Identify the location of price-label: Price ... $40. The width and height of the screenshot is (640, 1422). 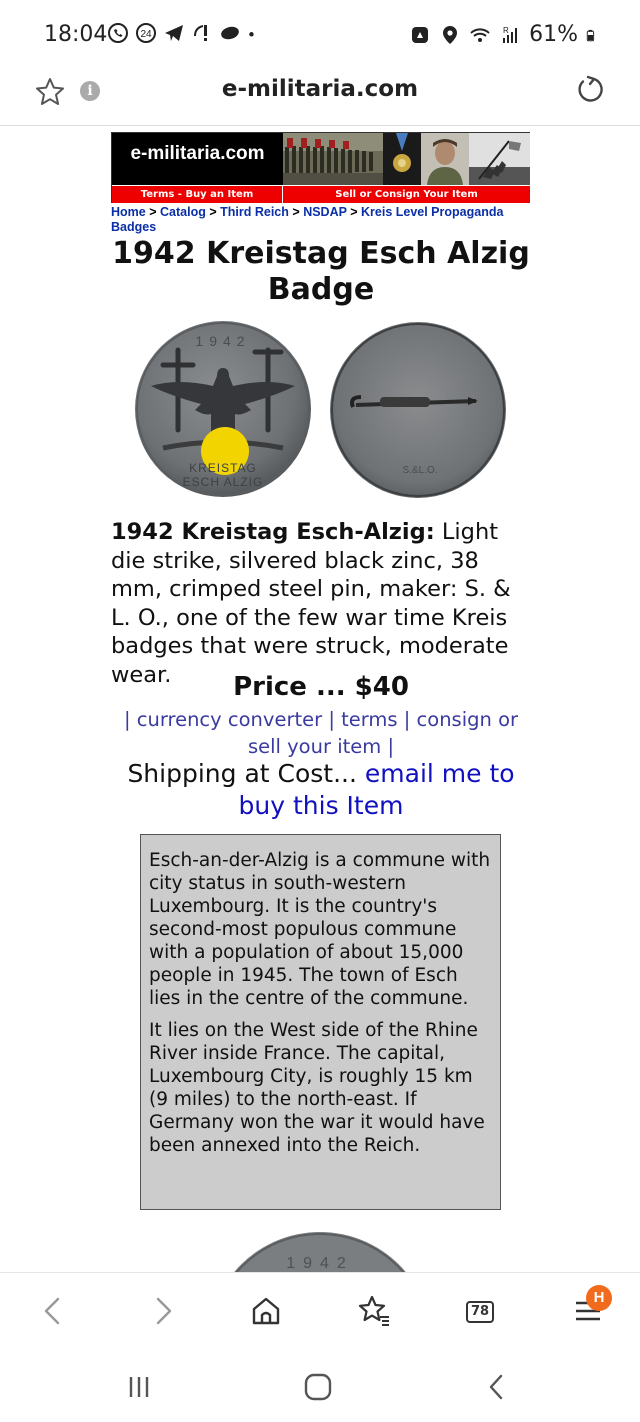
(321, 687).